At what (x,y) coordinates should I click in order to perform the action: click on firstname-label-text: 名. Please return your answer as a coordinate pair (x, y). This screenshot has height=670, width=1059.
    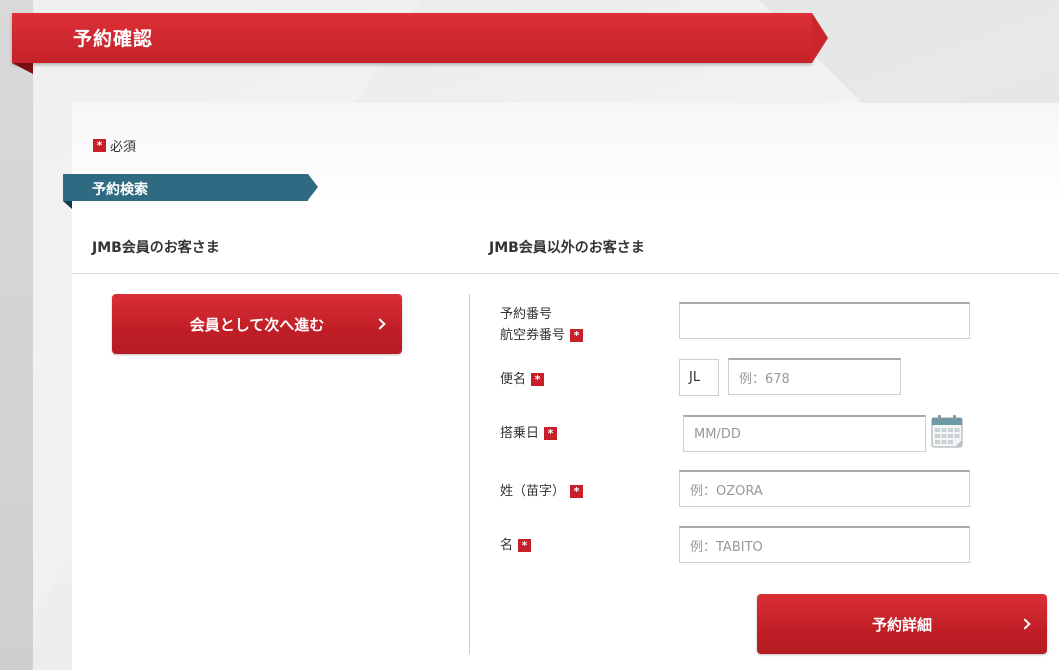
    Looking at the image, I should click on (507, 545).